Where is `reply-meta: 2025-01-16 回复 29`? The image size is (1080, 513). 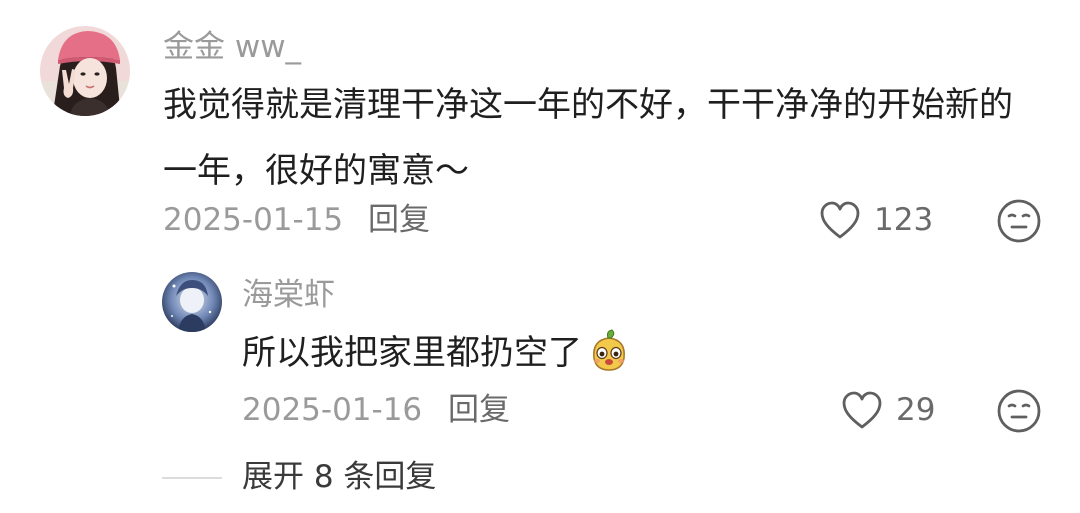 reply-meta: 2025-01-16 回复 29 is located at coordinates (540, 410).